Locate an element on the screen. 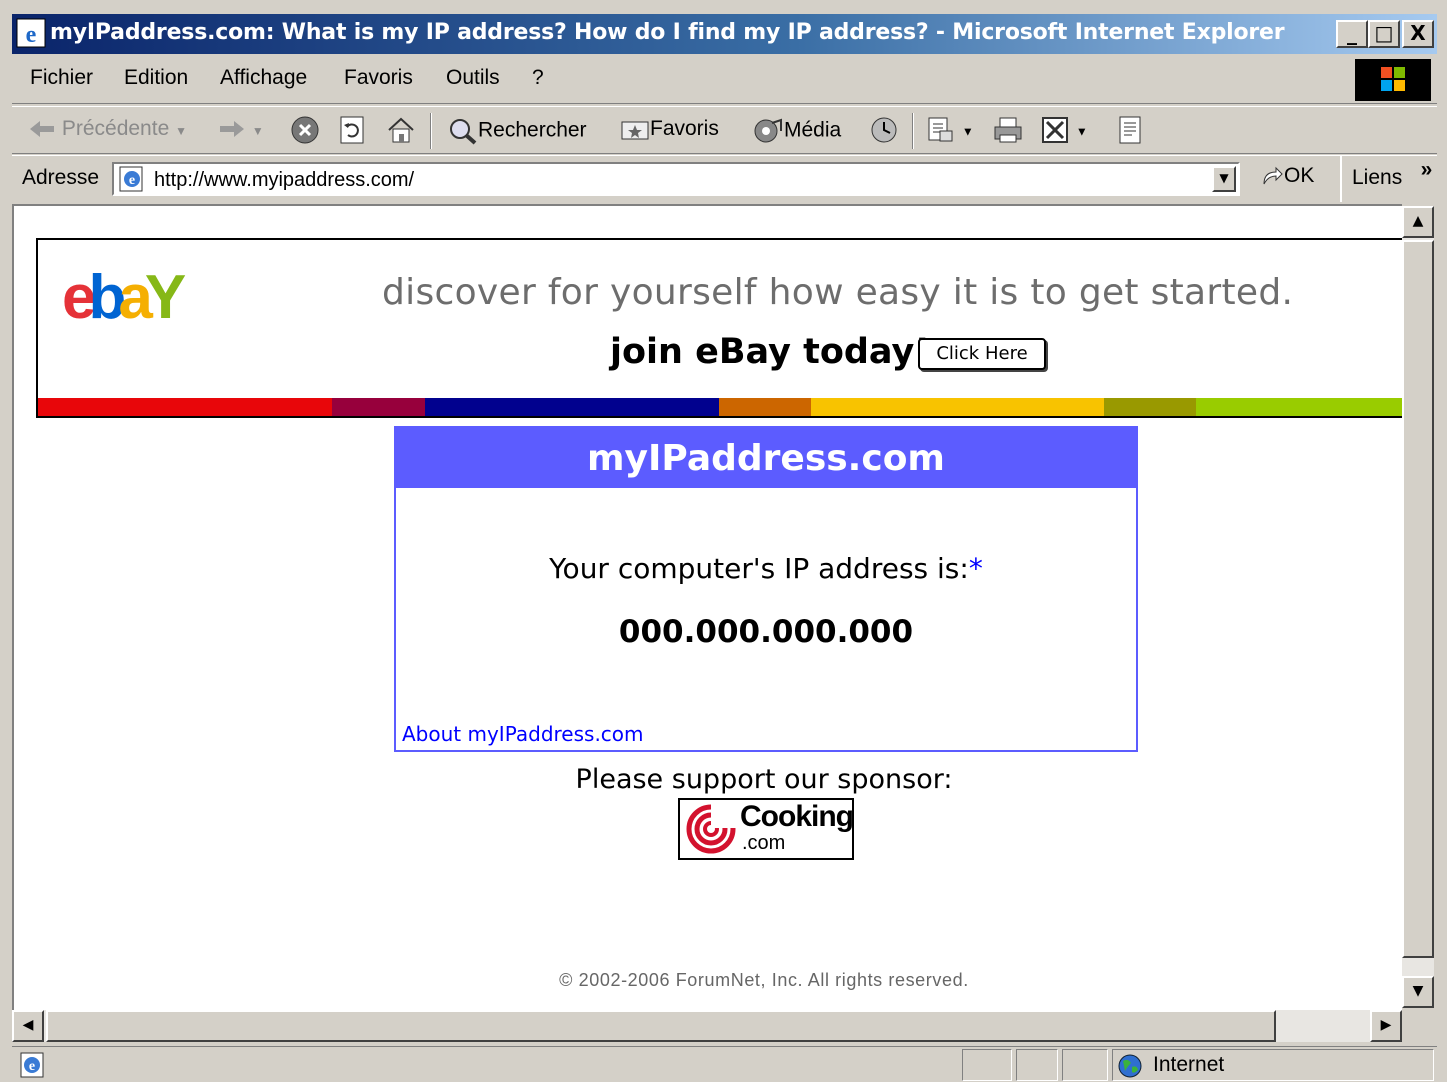  address-label: Adresse is located at coordinates (61, 177).